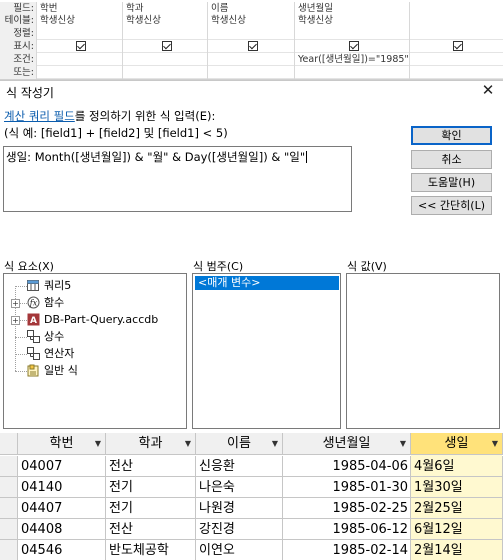 The width and height of the screenshot is (503, 560). Describe the element at coordinates (94, 371) in the screenshot. I see `tree-item: 일반 식` at that location.